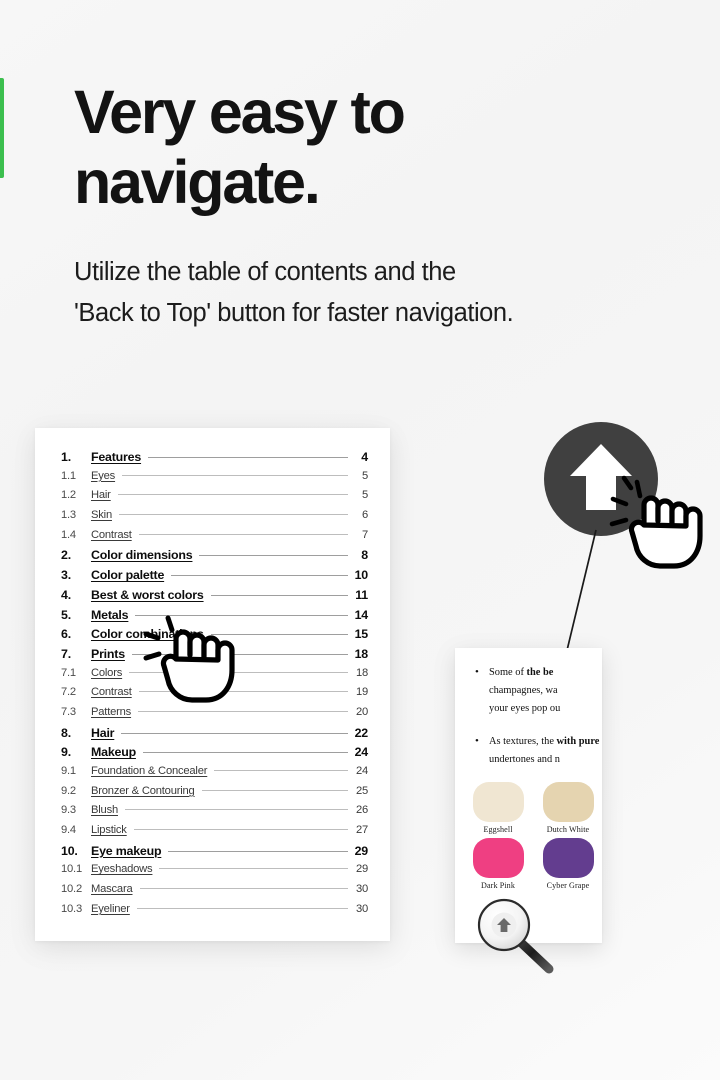 The width and height of the screenshot is (720, 1080). What do you see at coordinates (568, 830) in the screenshot?
I see `color-swatch-label: Dutch White` at bounding box center [568, 830].